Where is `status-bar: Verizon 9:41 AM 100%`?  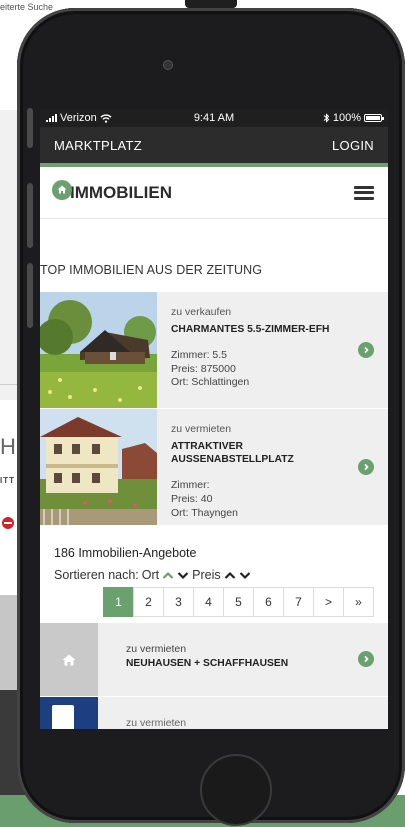
status-bar: Verizon 9:41 AM 100% is located at coordinates (214, 118).